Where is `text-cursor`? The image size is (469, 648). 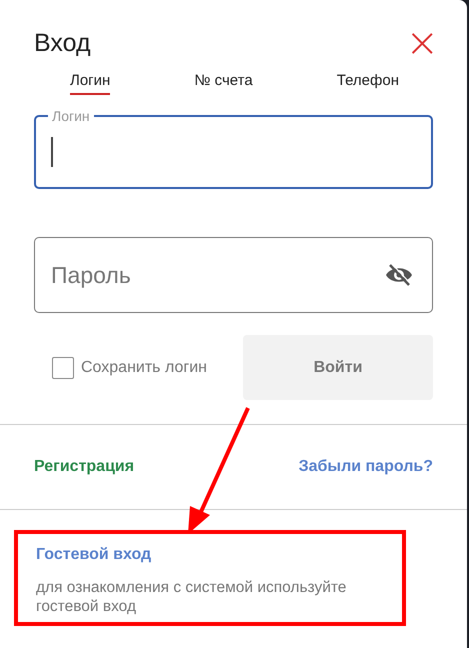 text-cursor is located at coordinates (52, 152).